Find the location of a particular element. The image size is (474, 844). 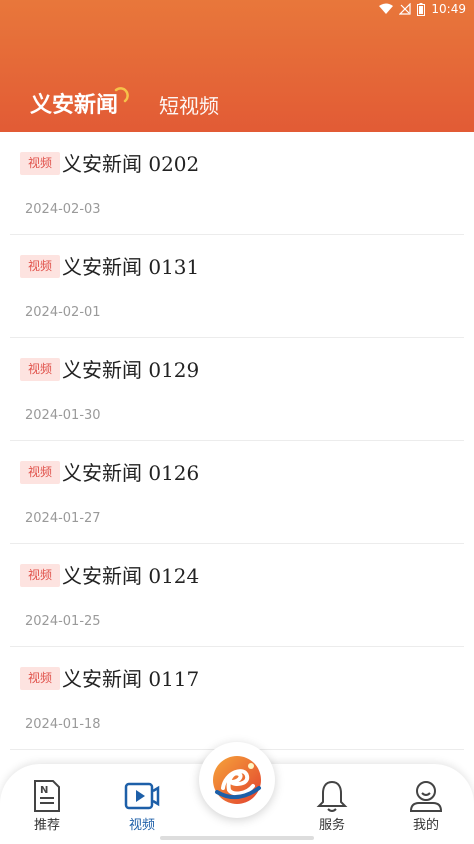

status-time: 10:49 is located at coordinates (448, 9).